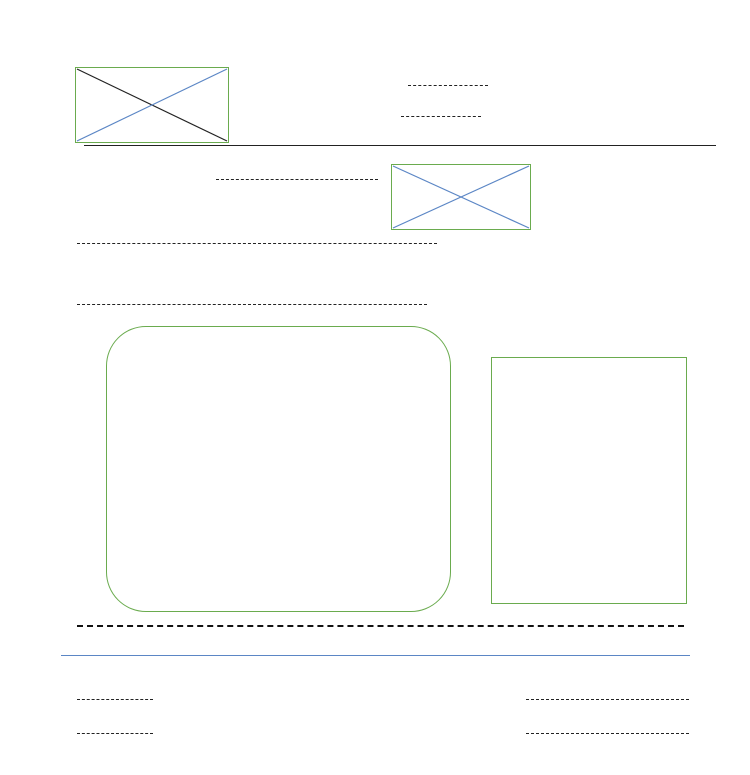 The width and height of the screenshot is (750, 775). I want to click on subheader-line, so click(297, 179).